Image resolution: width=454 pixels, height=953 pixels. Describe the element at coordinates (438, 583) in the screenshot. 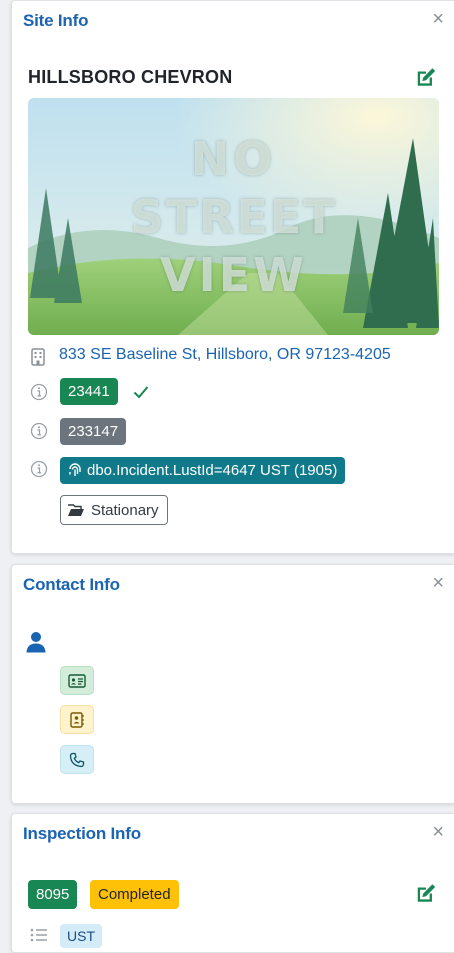

I see `contact-info-close-icon: ×` at that location.